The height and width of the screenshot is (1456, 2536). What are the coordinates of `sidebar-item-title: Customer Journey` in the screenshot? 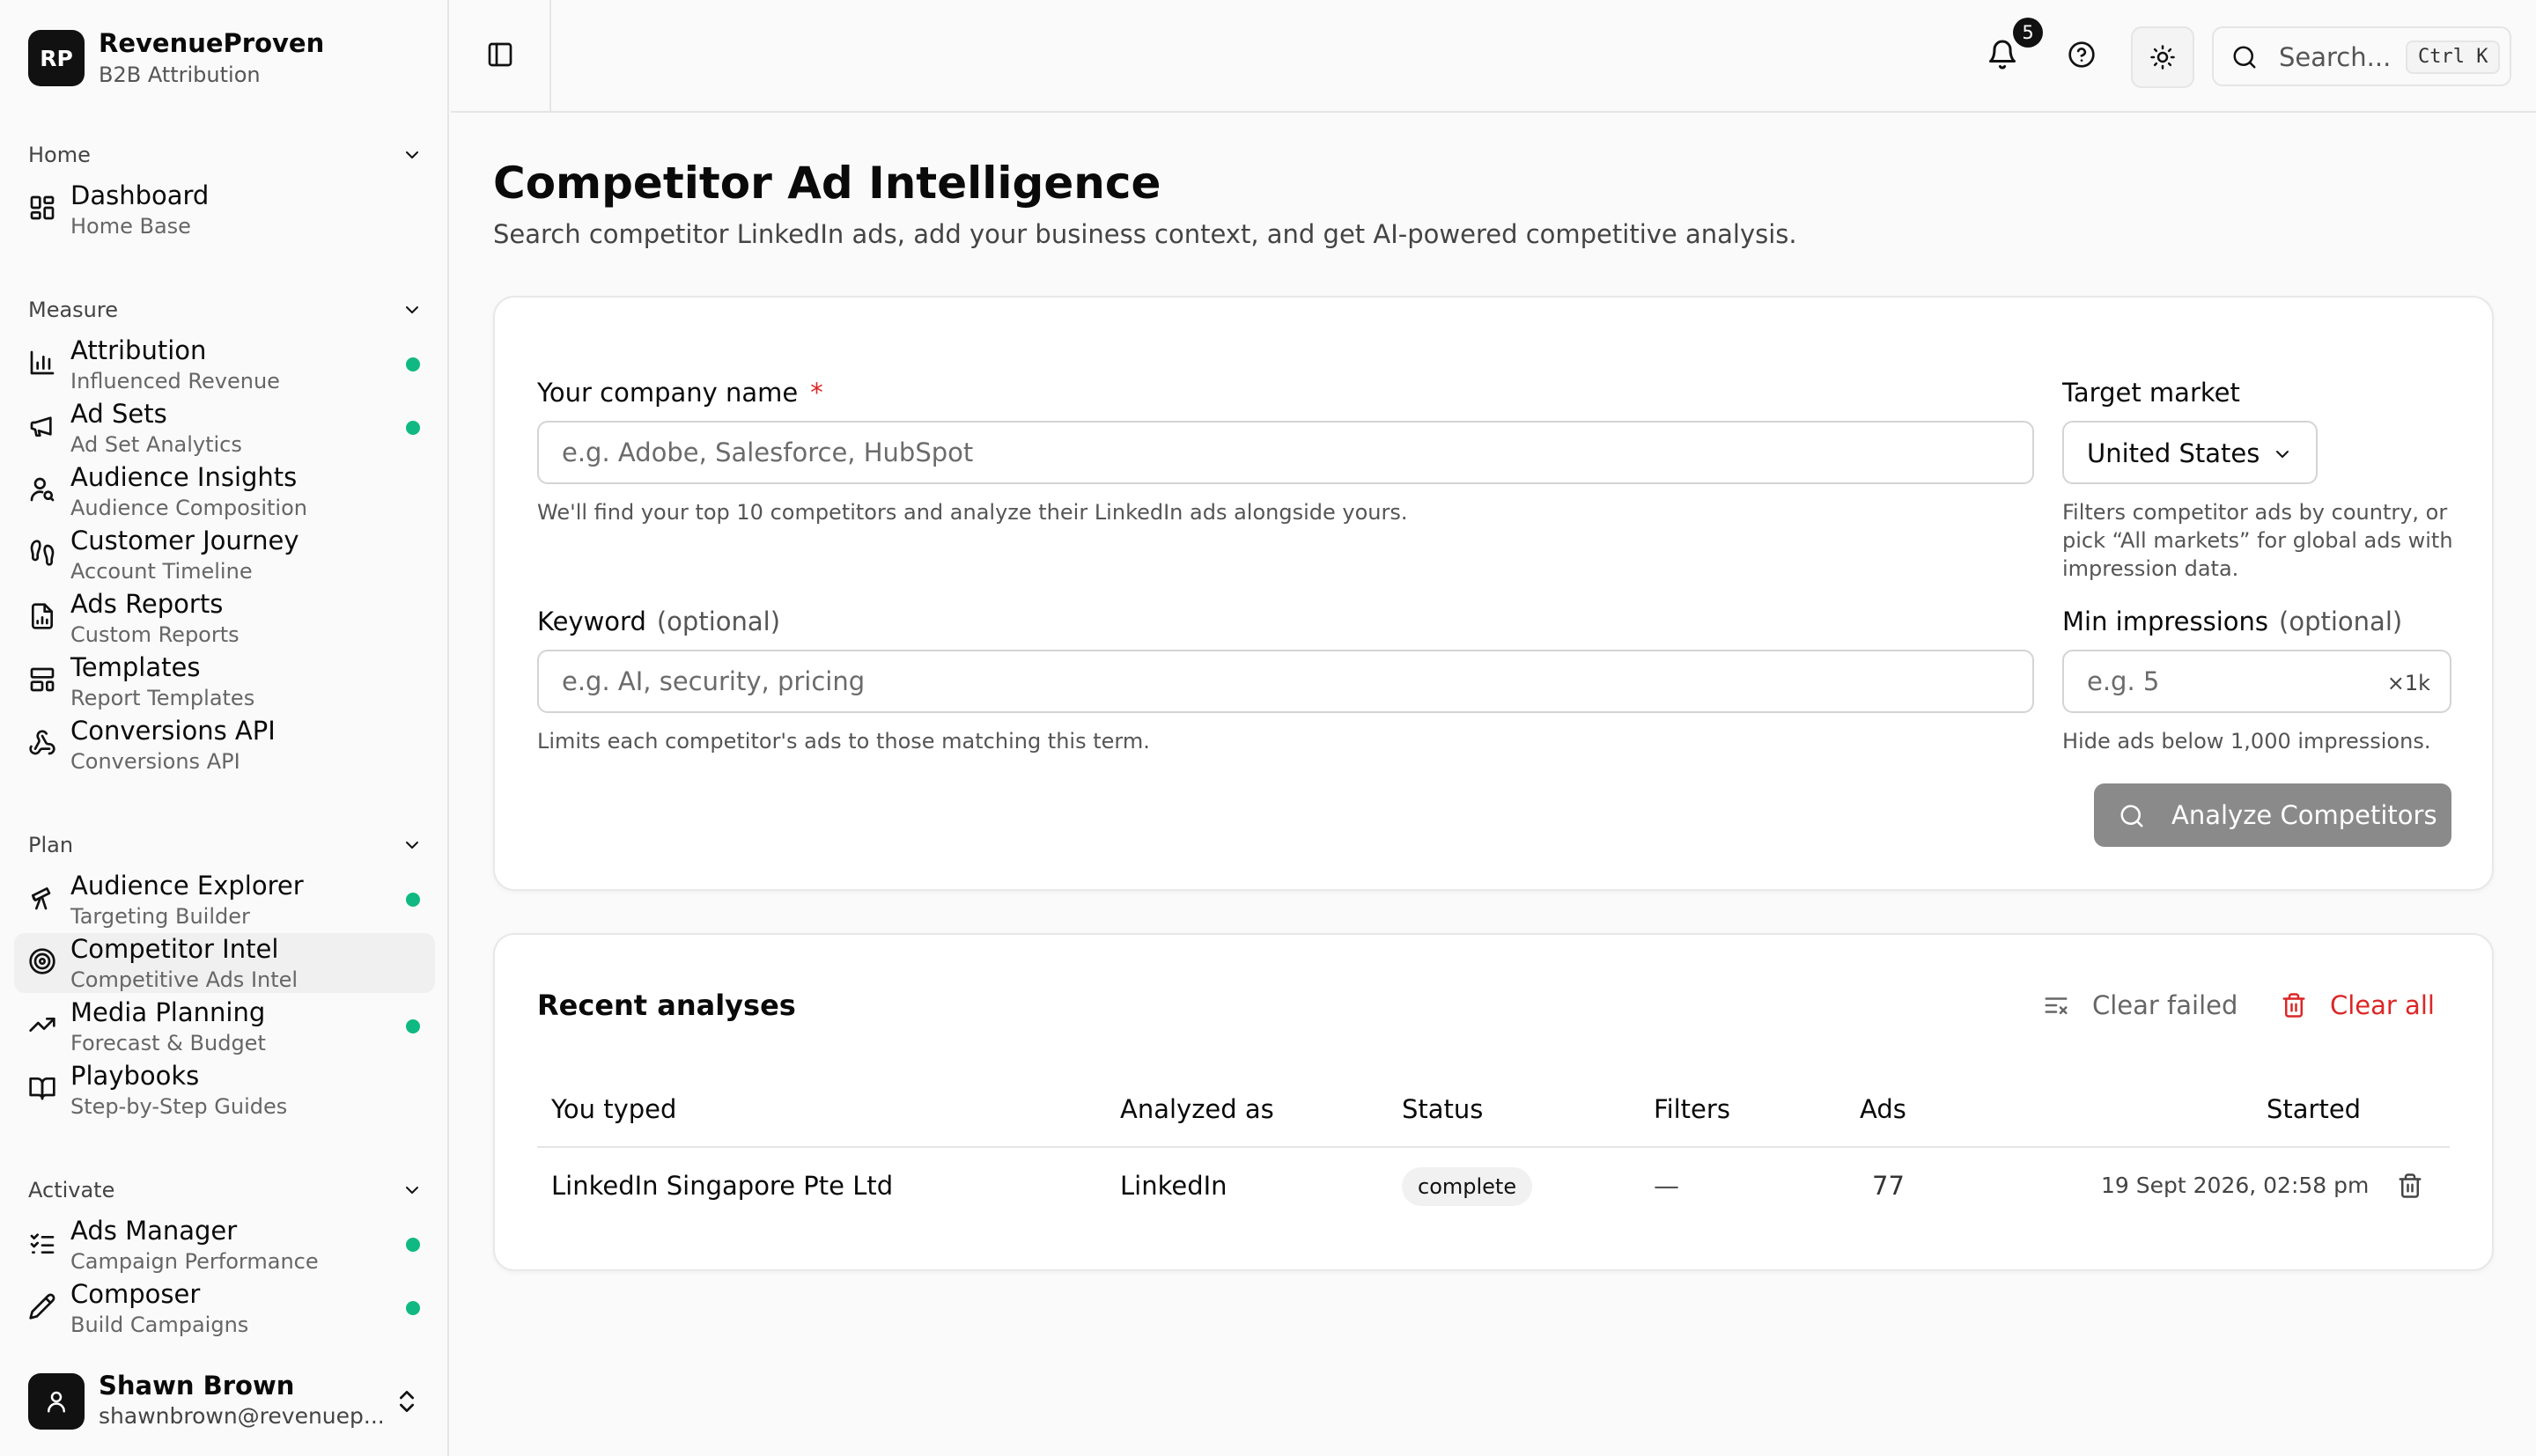 It's located at (184, 540).